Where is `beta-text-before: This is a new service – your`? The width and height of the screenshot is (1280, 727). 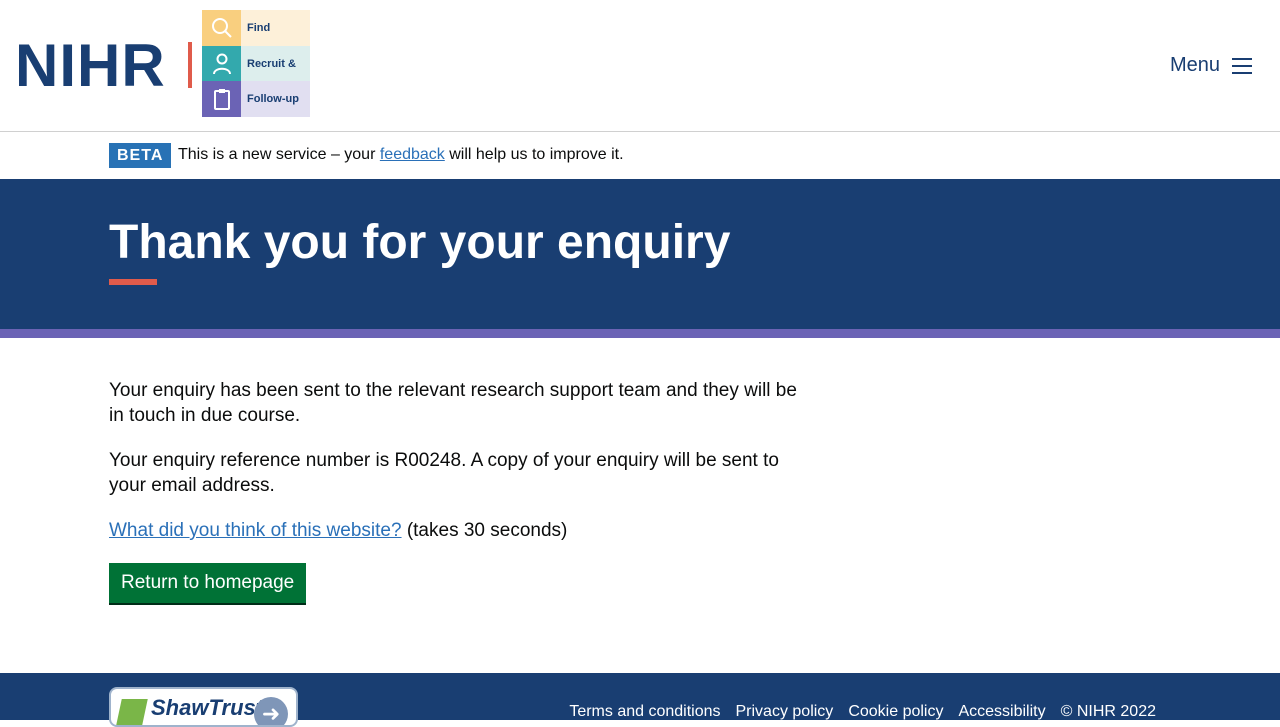 beta-text-before: This is a new service – your is located at coordinates (279, 154).